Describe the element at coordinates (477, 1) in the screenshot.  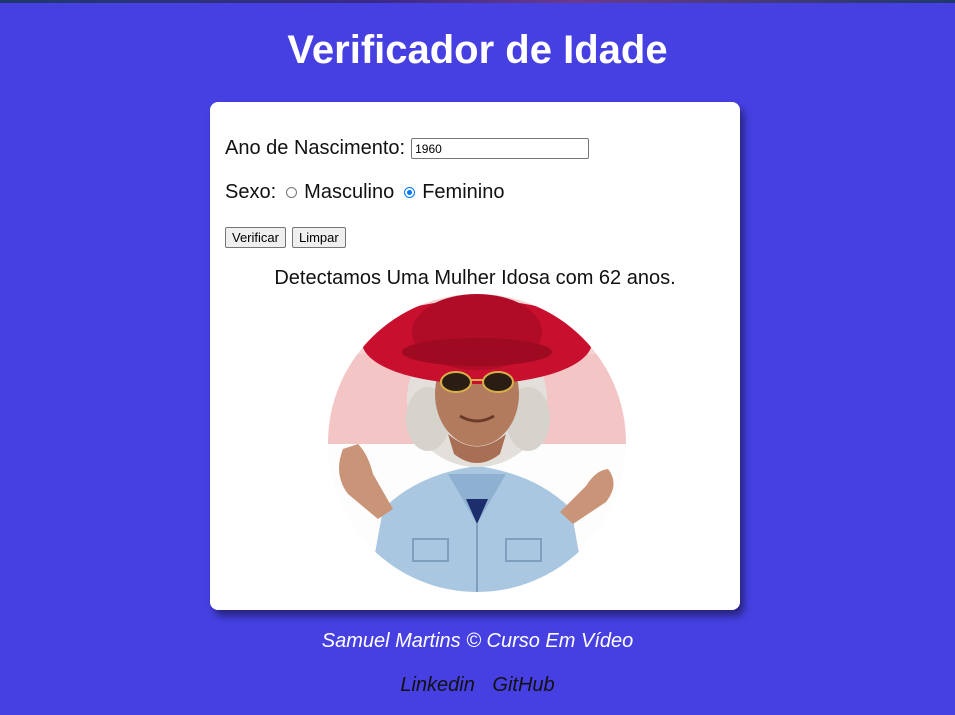
I see `top-strip` at that location.